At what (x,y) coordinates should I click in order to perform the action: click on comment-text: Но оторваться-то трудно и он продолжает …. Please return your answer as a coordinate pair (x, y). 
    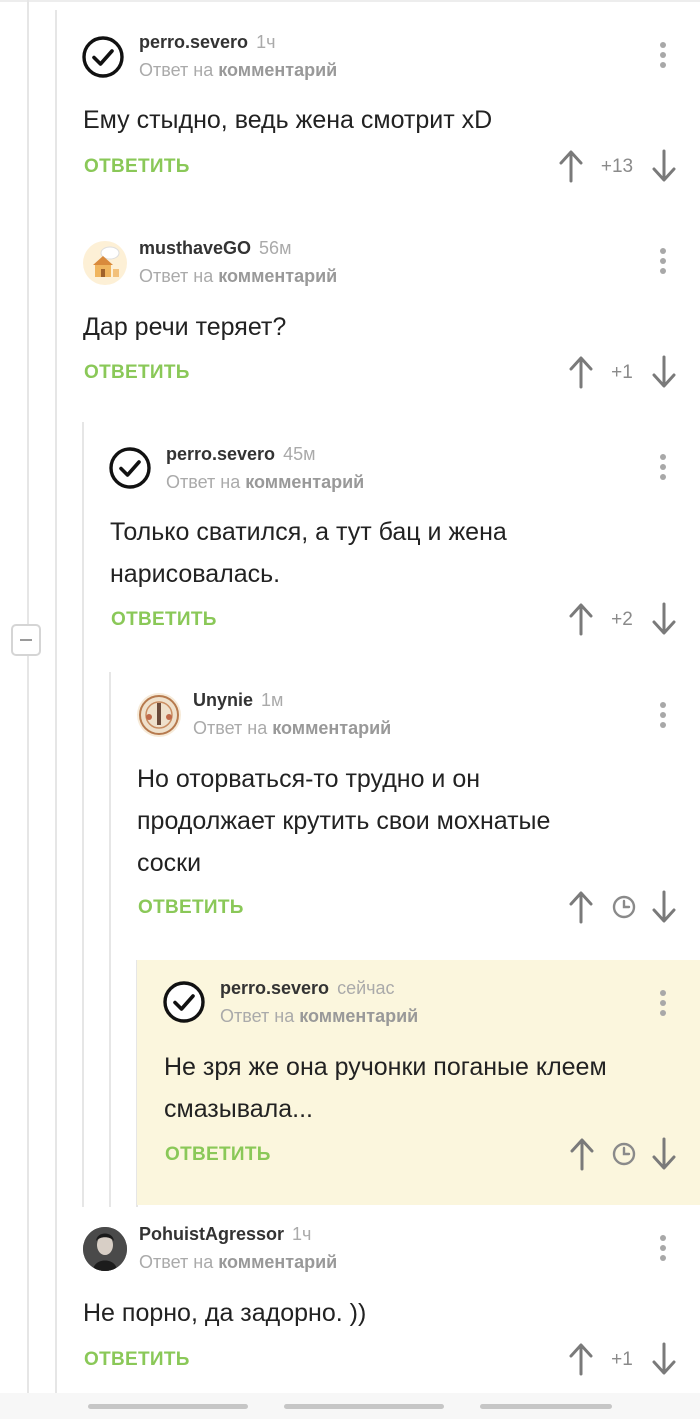
    Looking at the image, I should click on (344, 821).